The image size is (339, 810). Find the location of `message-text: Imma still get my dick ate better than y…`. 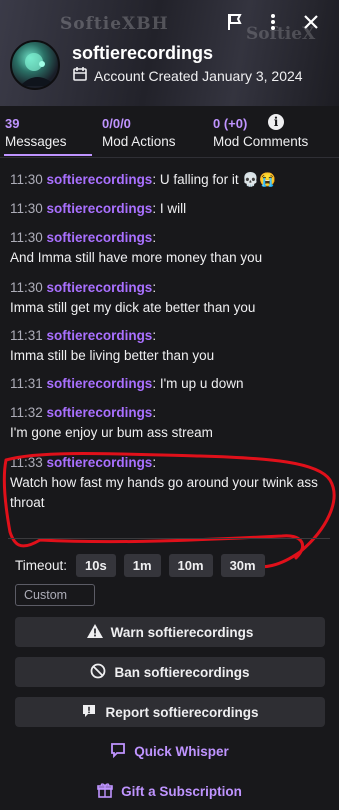

message-text: Imma still get my dick ate better than y… is located at coordinates (133, 307).